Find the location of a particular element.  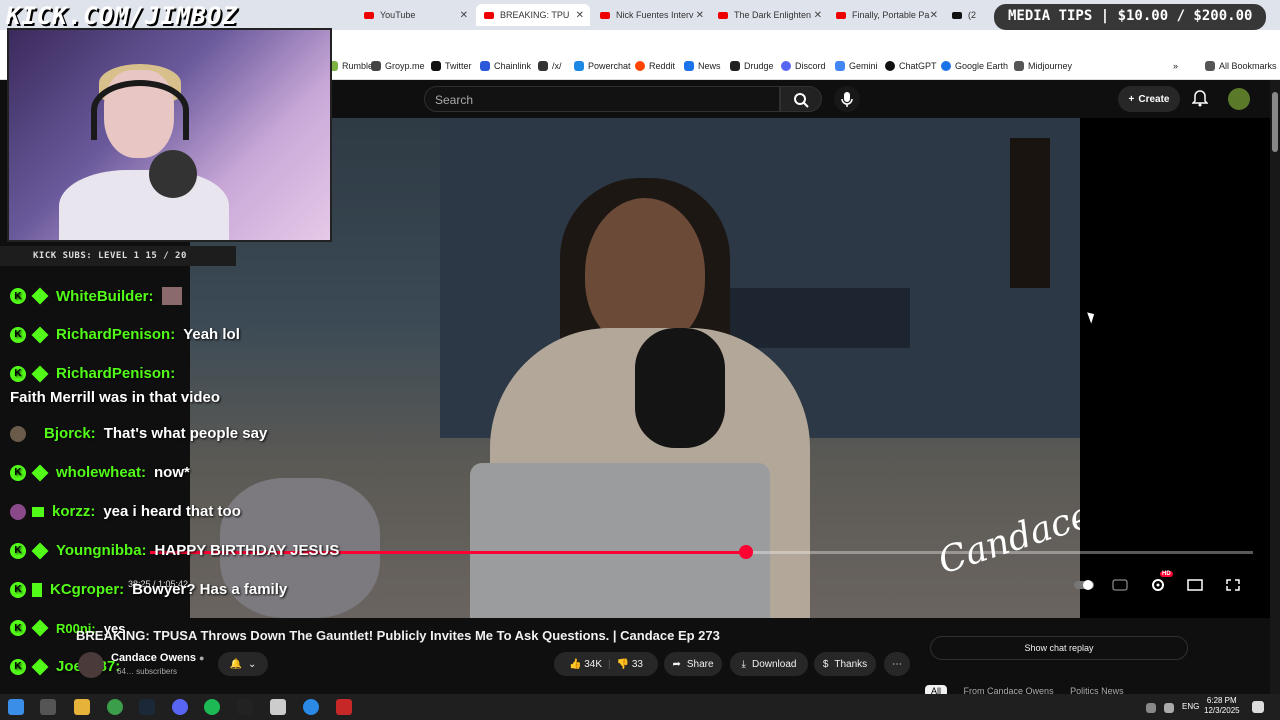

subscriber-count: 64… subscribers is located at coordinates (147, 671).